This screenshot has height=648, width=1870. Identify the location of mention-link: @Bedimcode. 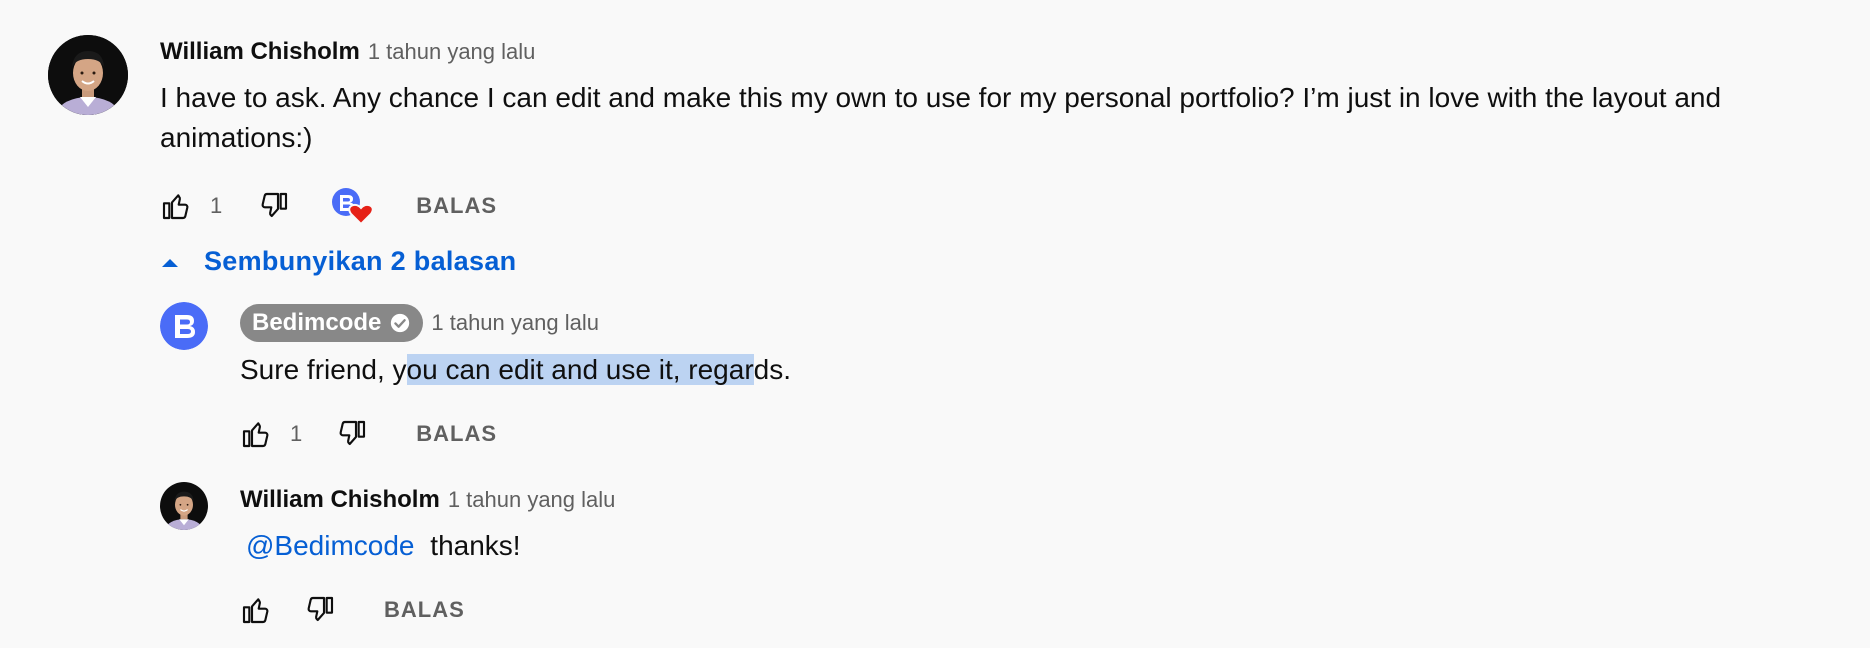
(330, 545).